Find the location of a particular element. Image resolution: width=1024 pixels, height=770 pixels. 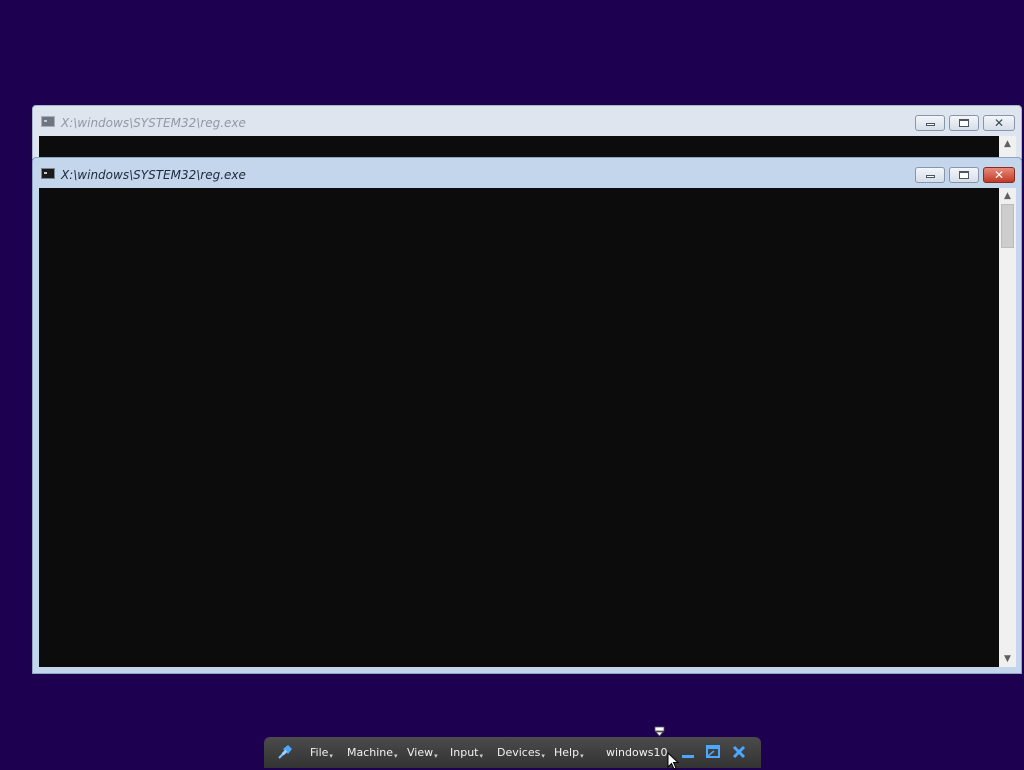

menu-input: Input▾ is located at coordinates (466, 753).